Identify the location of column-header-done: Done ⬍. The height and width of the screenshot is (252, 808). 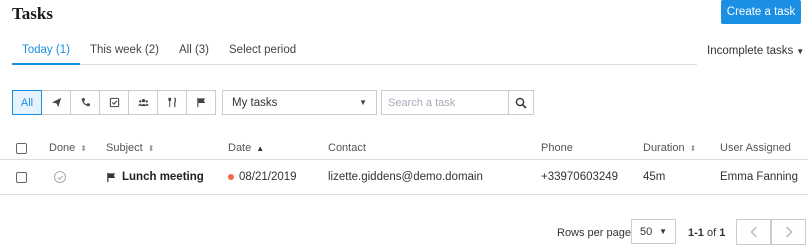
(68, 148).